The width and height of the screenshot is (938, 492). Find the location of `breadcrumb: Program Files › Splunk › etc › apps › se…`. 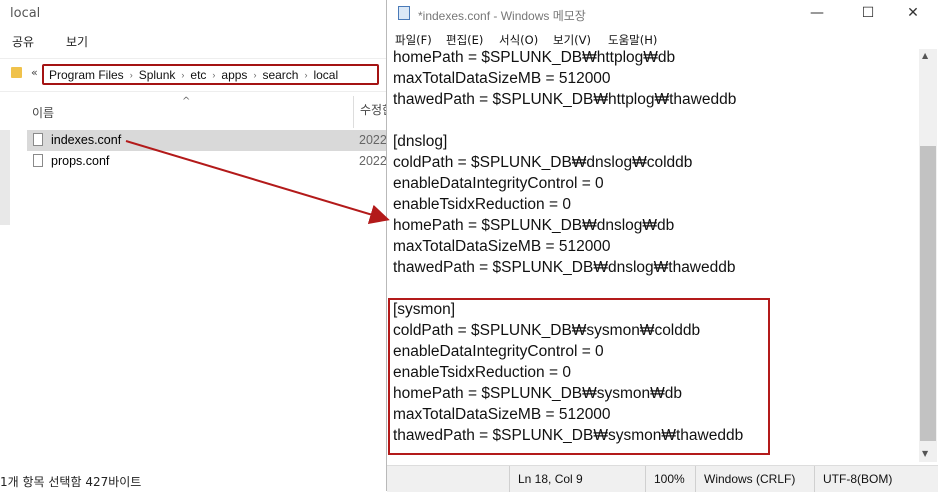

breadcrumb: Program Files › Splunk › etc › apps › se… is located at coordinates (210, 74).